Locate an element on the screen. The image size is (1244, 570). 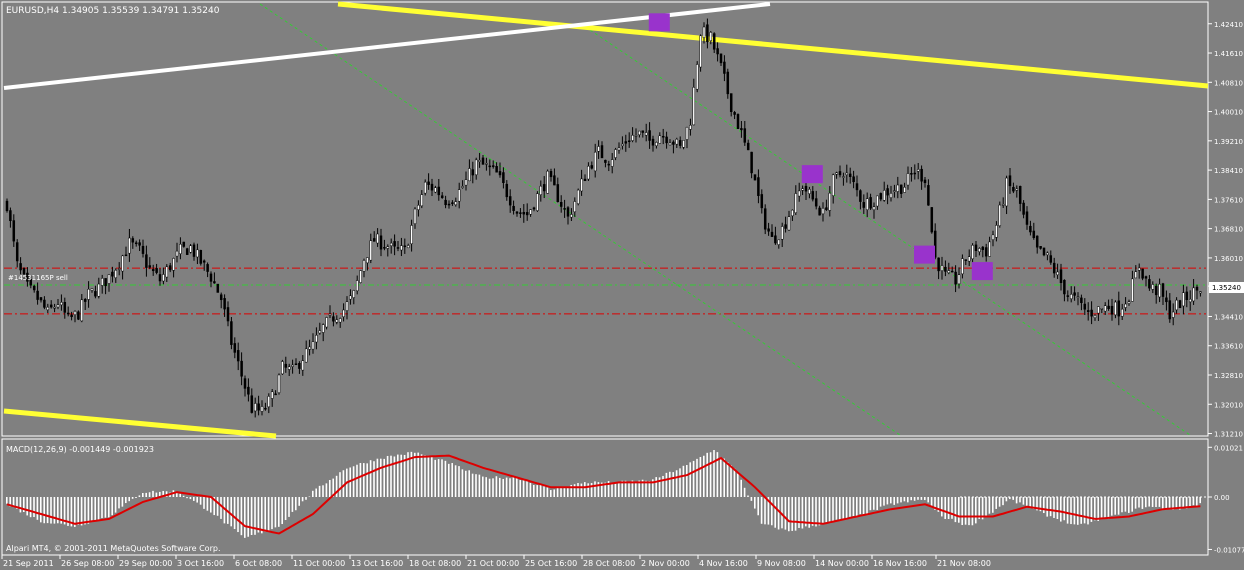
time-tick-label: 28 Oct 08:00 is located at coordinates (609, 563).